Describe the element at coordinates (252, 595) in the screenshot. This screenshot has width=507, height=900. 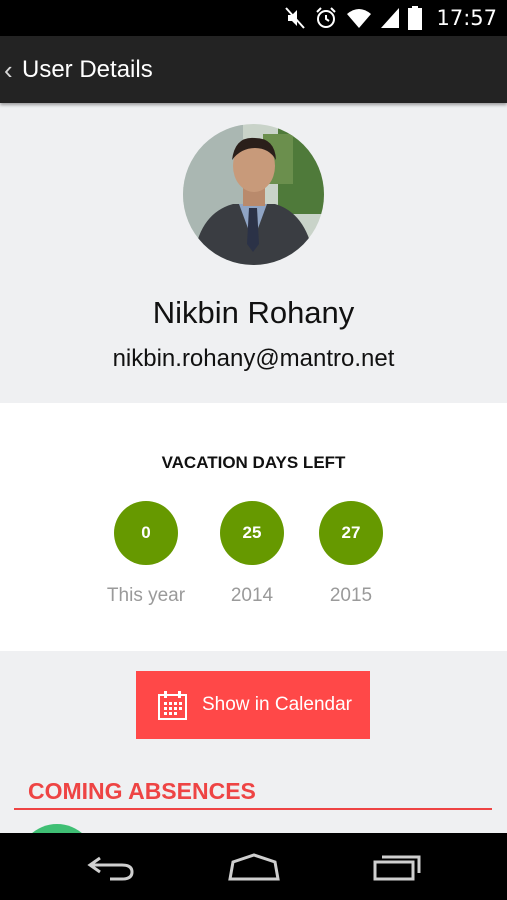
I see `vacation-count-label: 2014` at that location.